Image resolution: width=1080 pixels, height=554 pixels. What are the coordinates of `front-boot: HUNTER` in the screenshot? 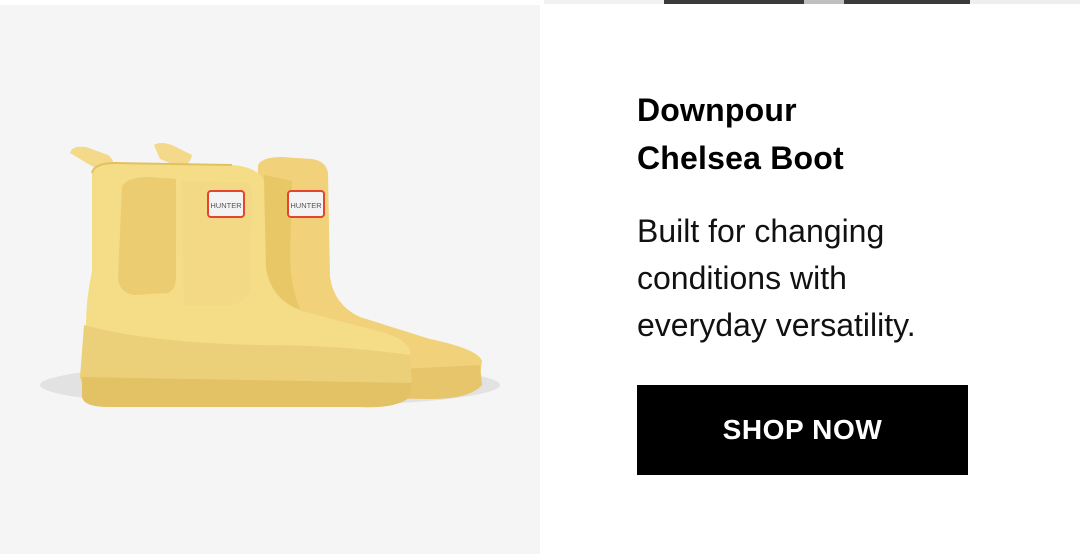 It's located at (241, 277).